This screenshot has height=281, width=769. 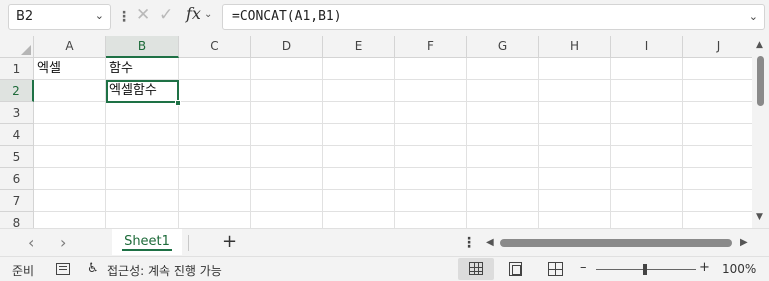 What do you see at coordinates (70, 201) in the screenshot?
I see `cell-a7` at bounding box center [70, 201].